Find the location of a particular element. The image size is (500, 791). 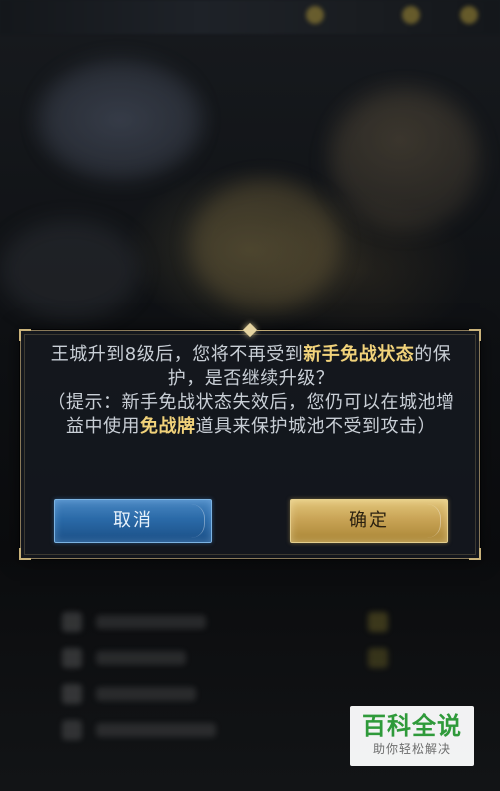

message-text: 王城升到8级后，您将不再受到 is located at coordinates (177, 354).